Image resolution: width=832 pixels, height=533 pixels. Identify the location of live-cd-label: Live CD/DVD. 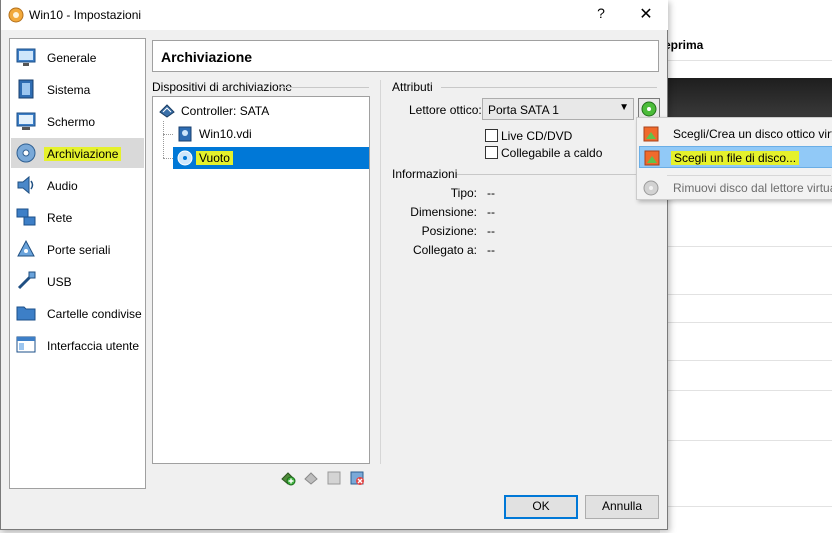
(537, 136).